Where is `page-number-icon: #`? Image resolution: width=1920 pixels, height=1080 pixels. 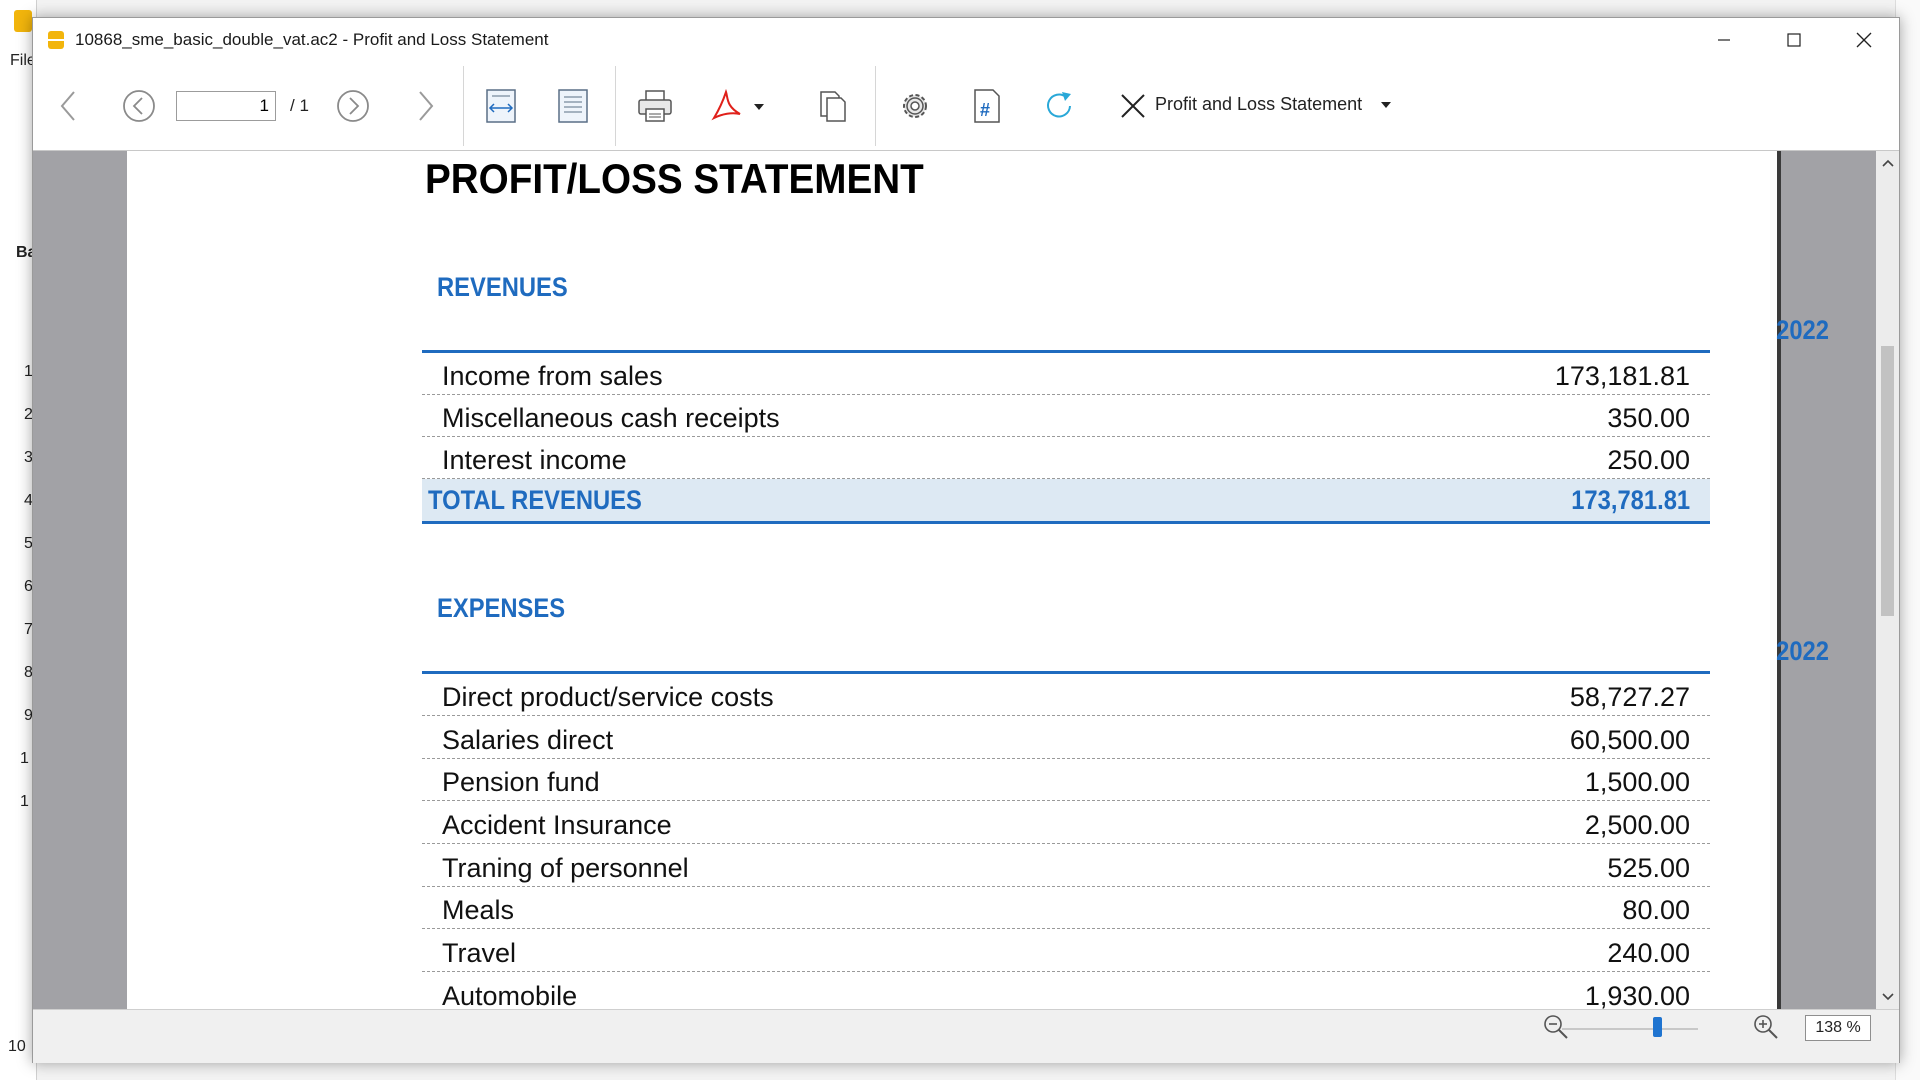
page-number-icon: # is located at coordinates (987, 106).